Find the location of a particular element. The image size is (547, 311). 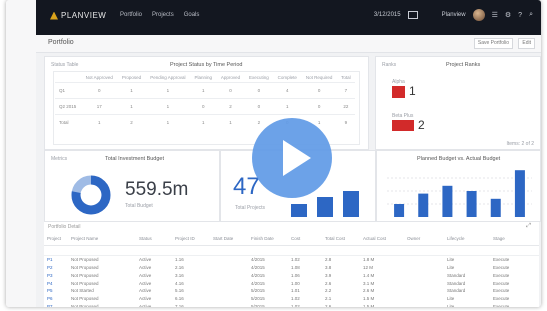

save-portfolio-button: Save Portfolio is located at coordinates (493, 43).